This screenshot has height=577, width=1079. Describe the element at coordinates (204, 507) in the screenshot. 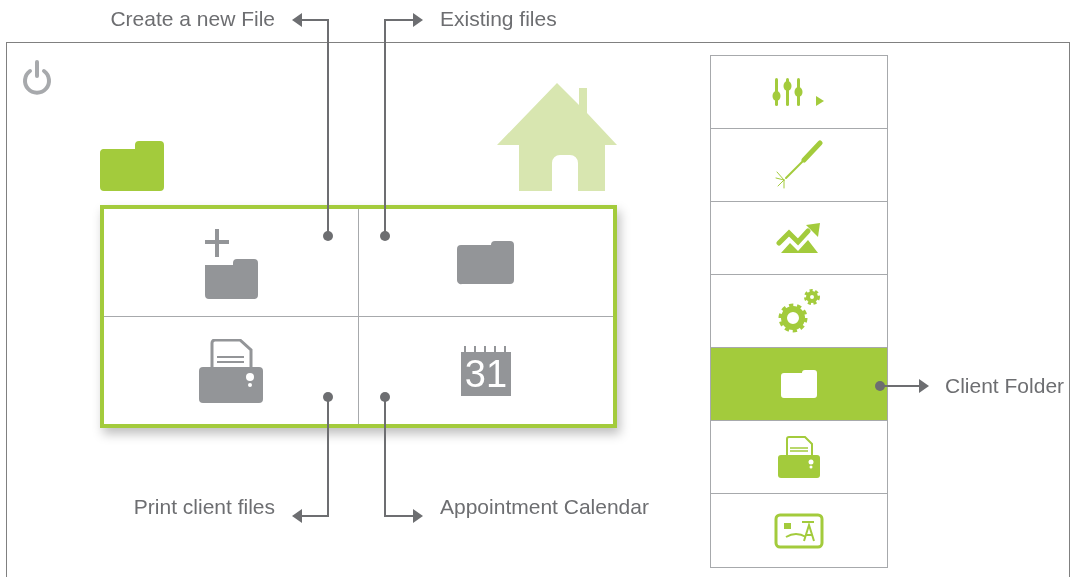

I see `callout-label: Print client files` at that location.